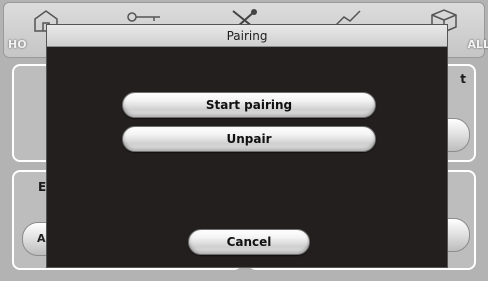 The width and height of the screenshot is (488, 281). Describe the element at coordinates (249, 105) in the screenshot. I see `start-pairing-button: Start pairing` at that location.